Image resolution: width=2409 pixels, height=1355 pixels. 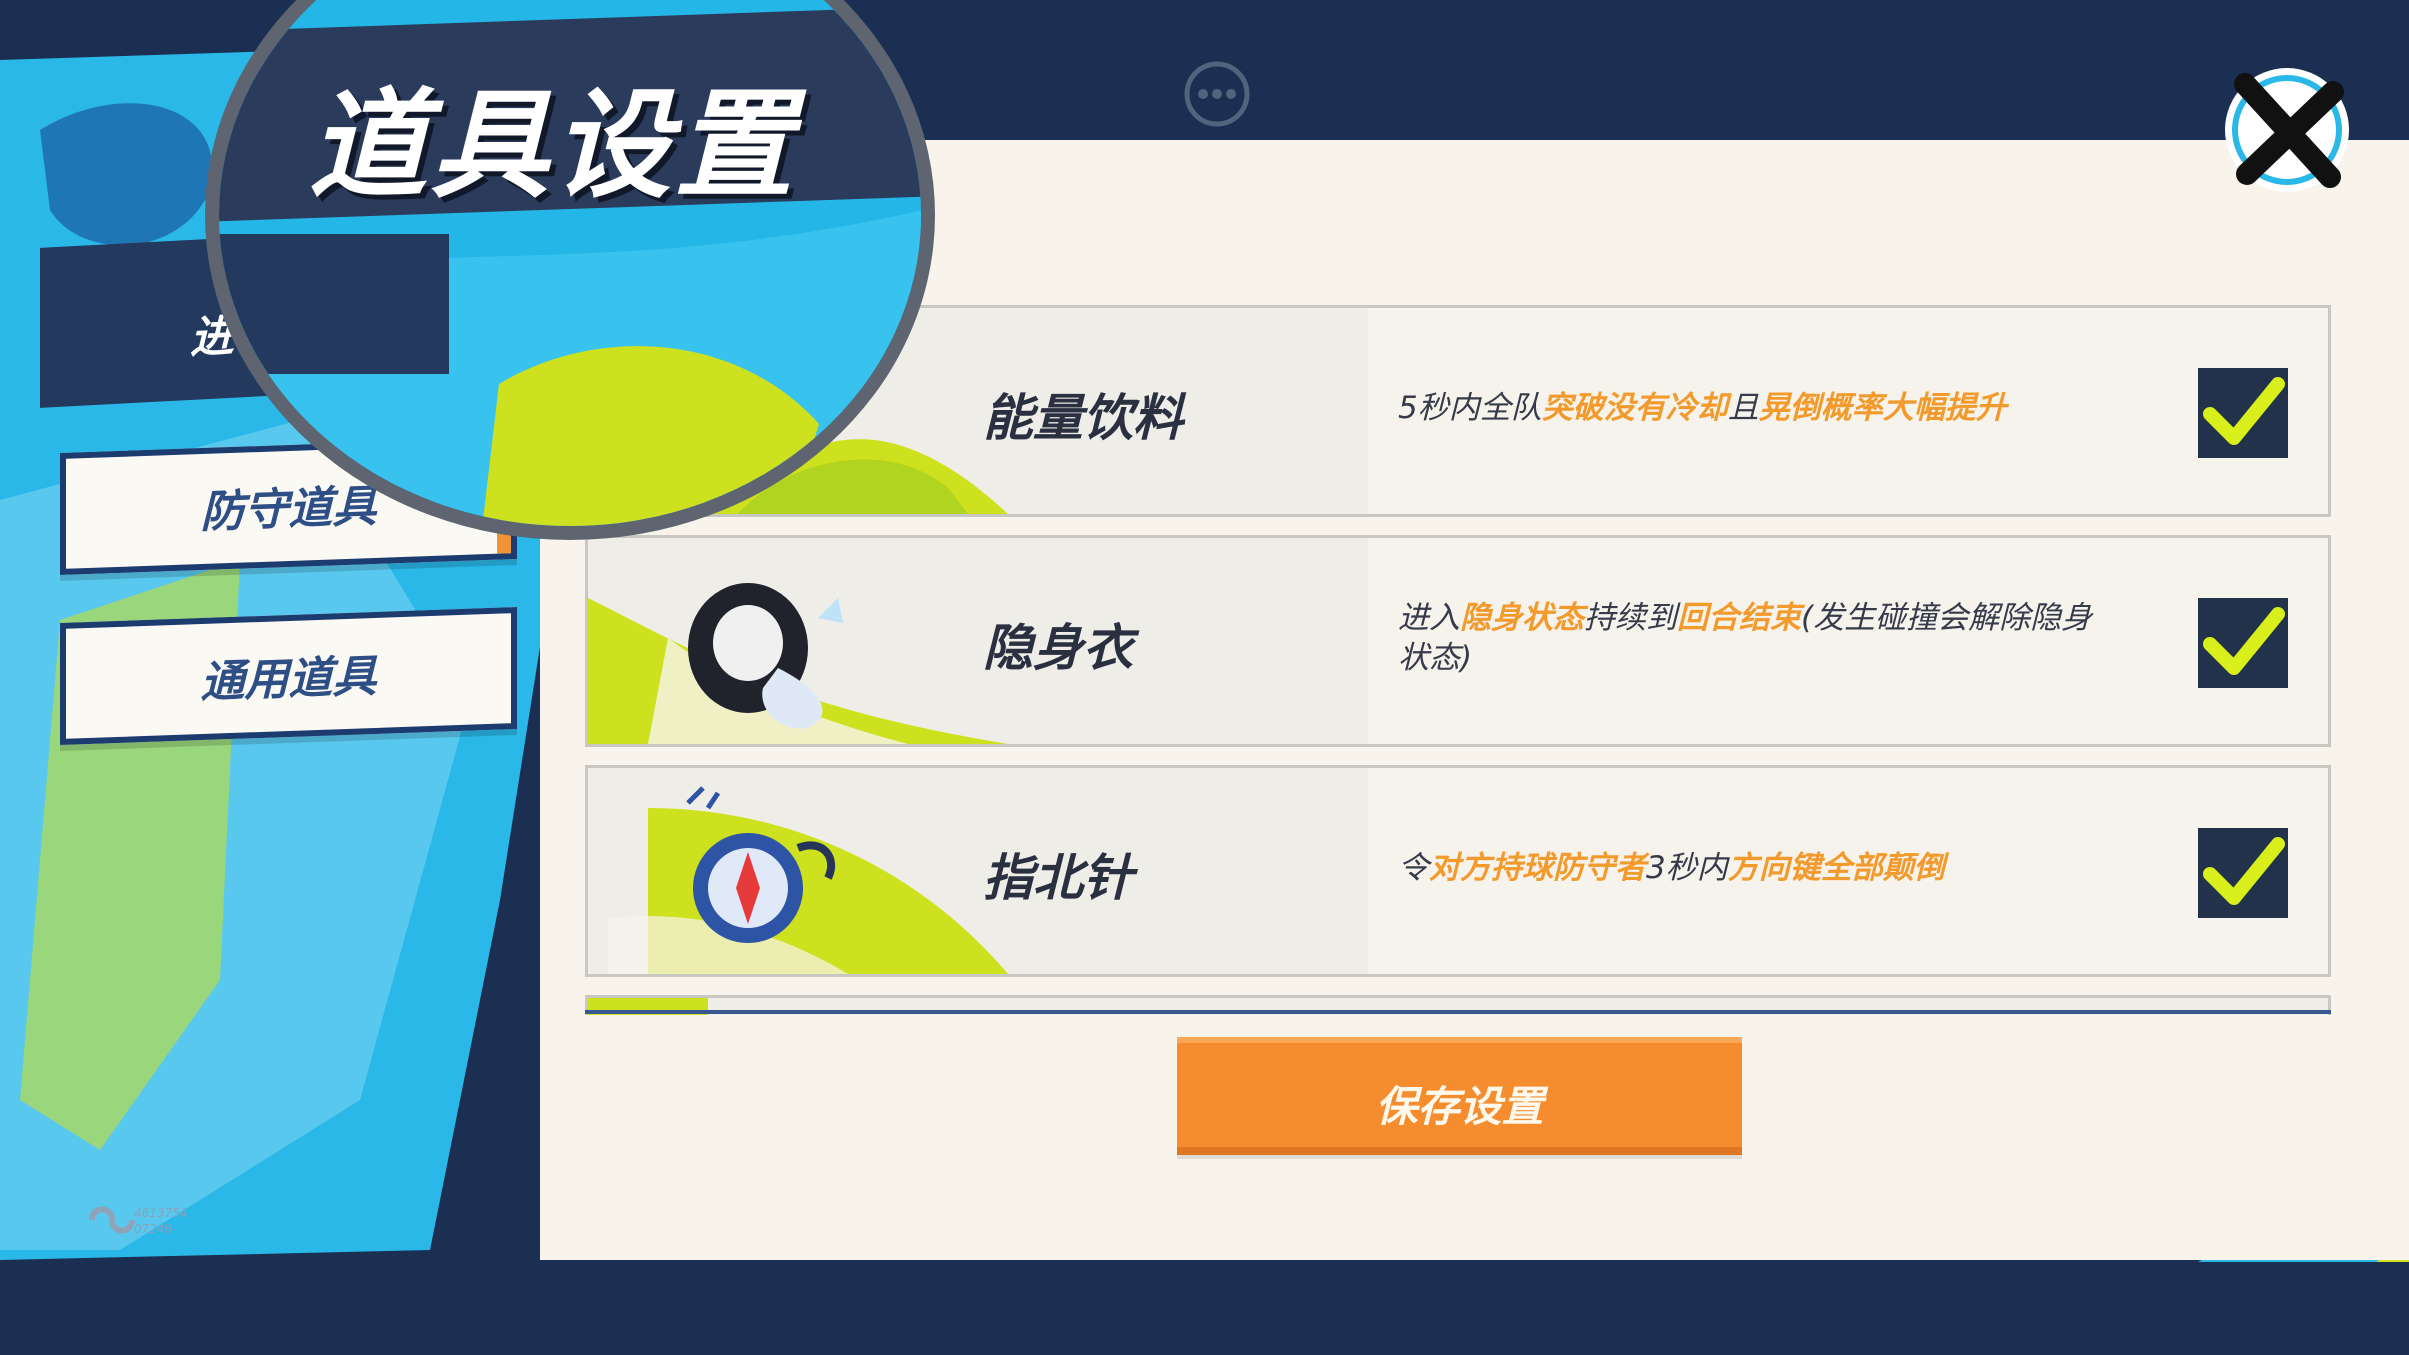 I want to click on close-x-icon, so click(x=2285, y=129).